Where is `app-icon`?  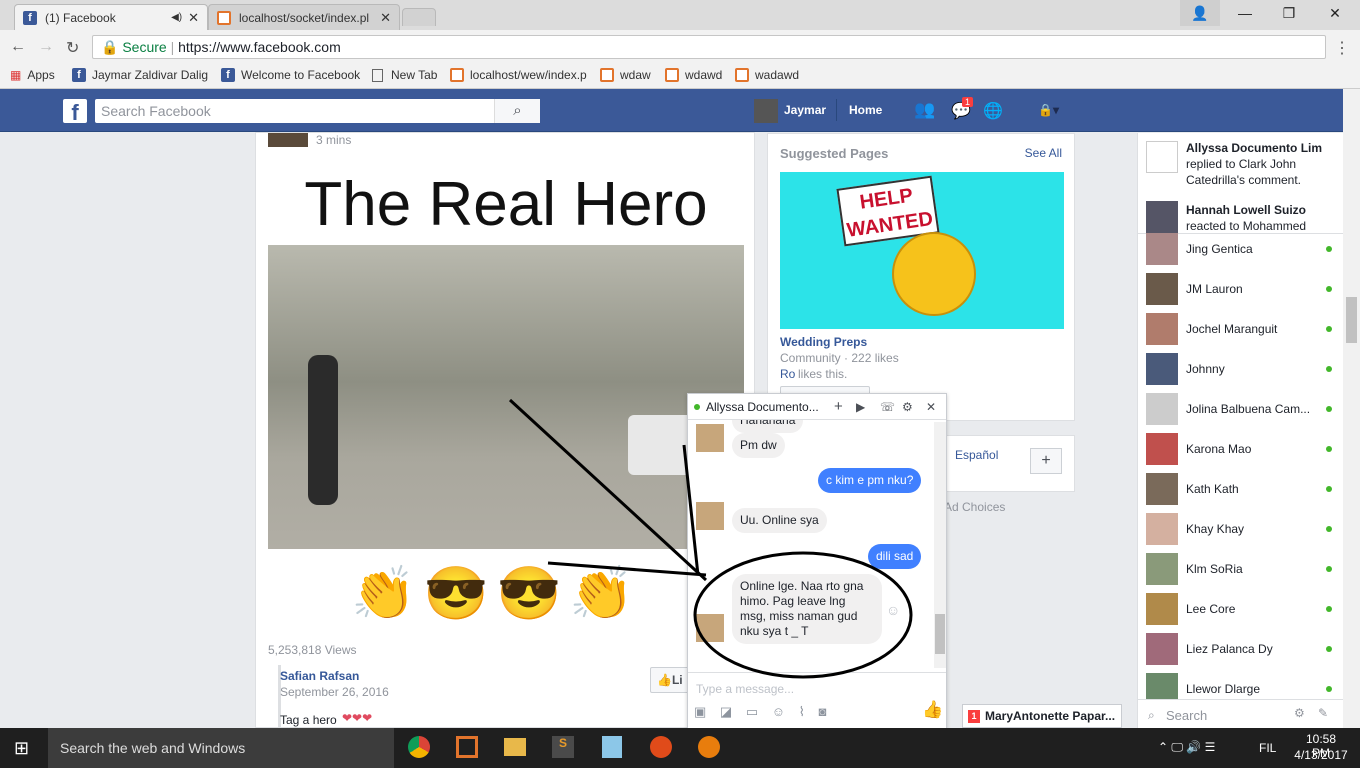
app-icon is located at coordinates (661, 747).